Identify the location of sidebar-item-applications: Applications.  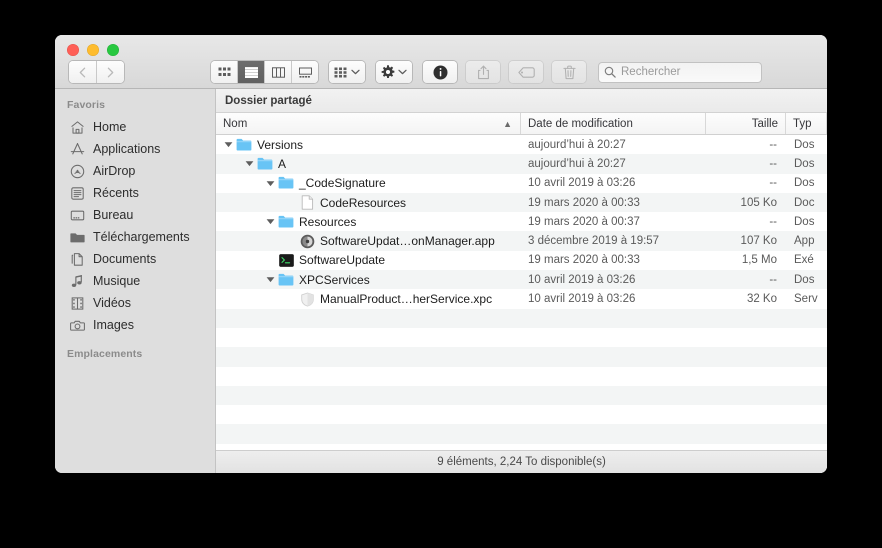
(135, 149).